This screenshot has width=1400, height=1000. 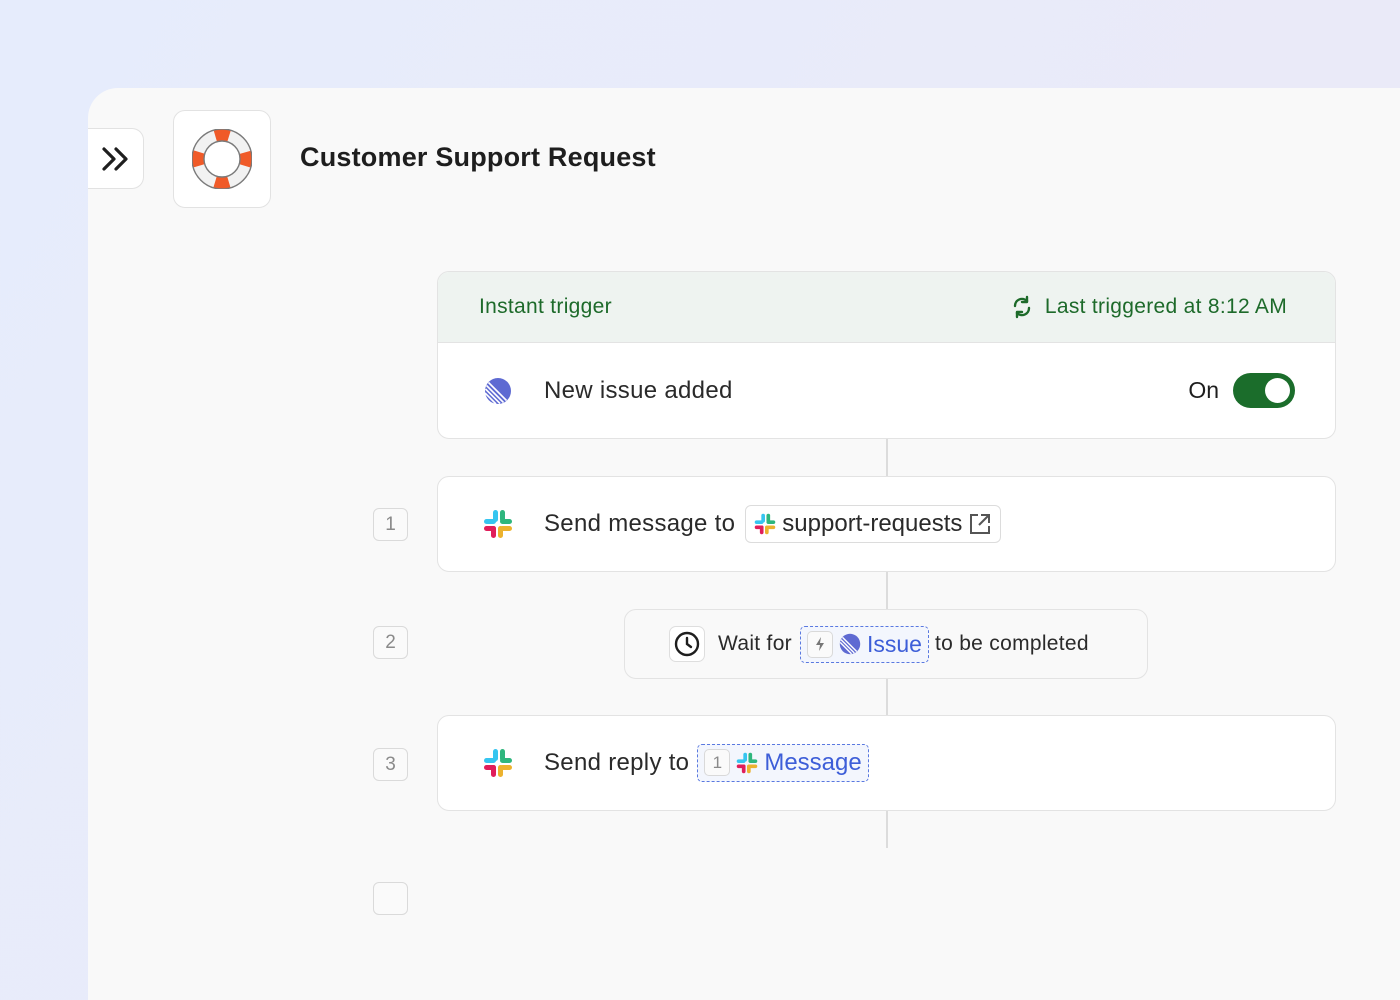 I want to click on toggle-label: On, so click(x=1203, y=390).